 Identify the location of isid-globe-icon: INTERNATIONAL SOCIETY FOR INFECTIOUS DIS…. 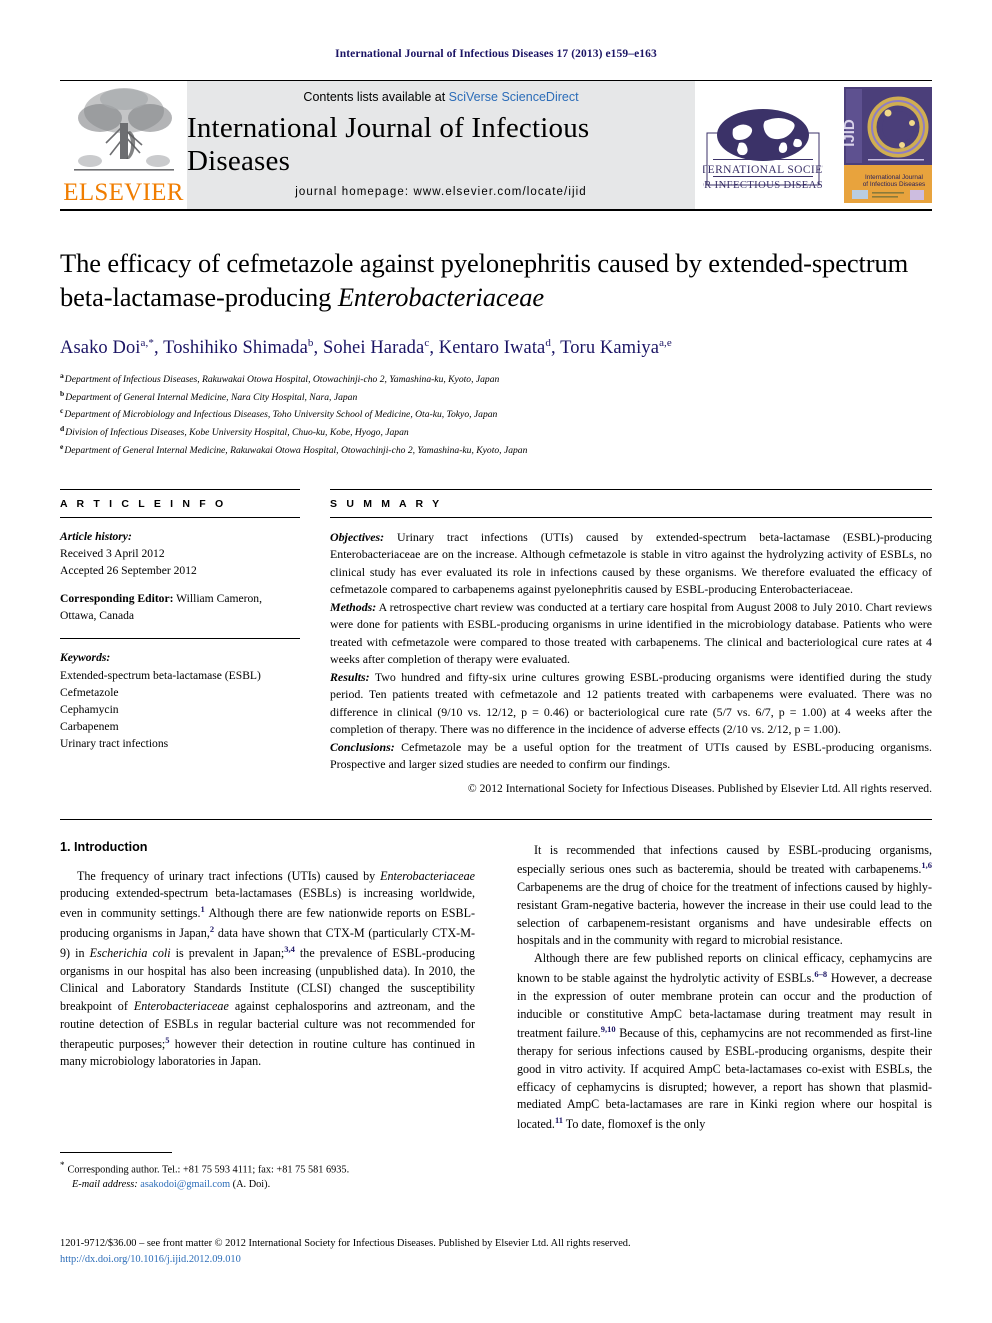
(763, 150).